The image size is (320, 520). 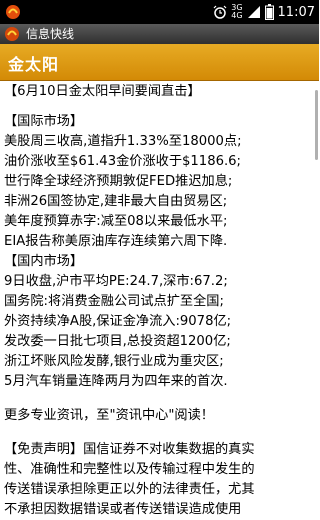 What do you see at coordinates (118, 321) in the screenshot?
I see `news-item: 外资持续净A股,保证金净流入:9078亿;` at bounding box center [118, 321].